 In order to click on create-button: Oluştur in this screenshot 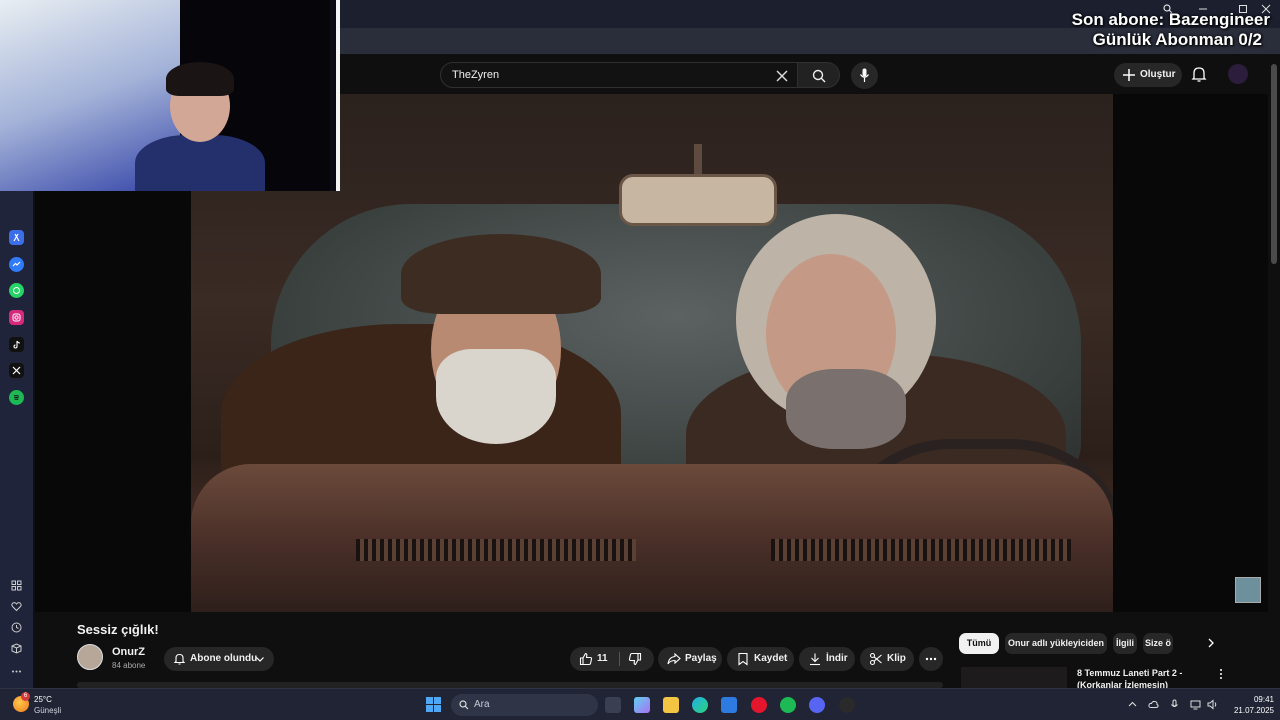, I will do `click(1148, 75)`.